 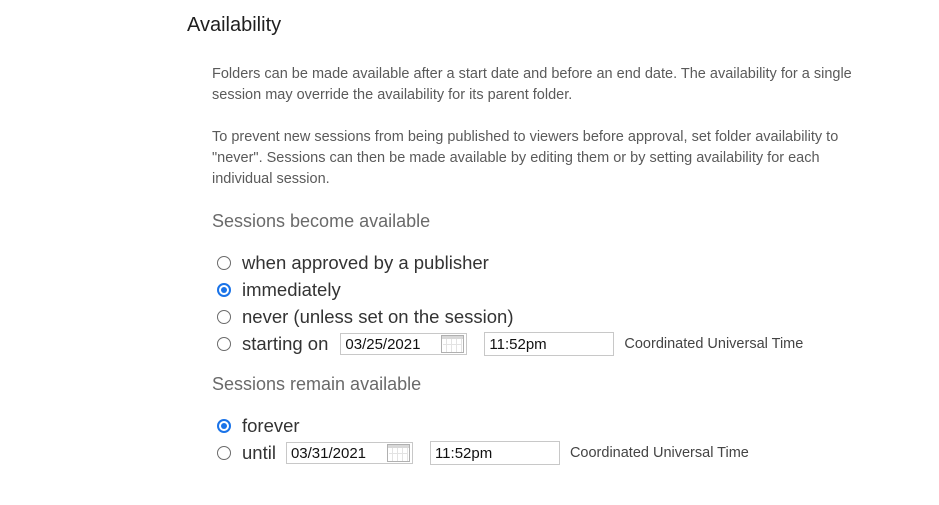 What do you see at coordinates (285, 343) in the screenshot?
I see `option-label: starting on` at bounding box center [285, 343].